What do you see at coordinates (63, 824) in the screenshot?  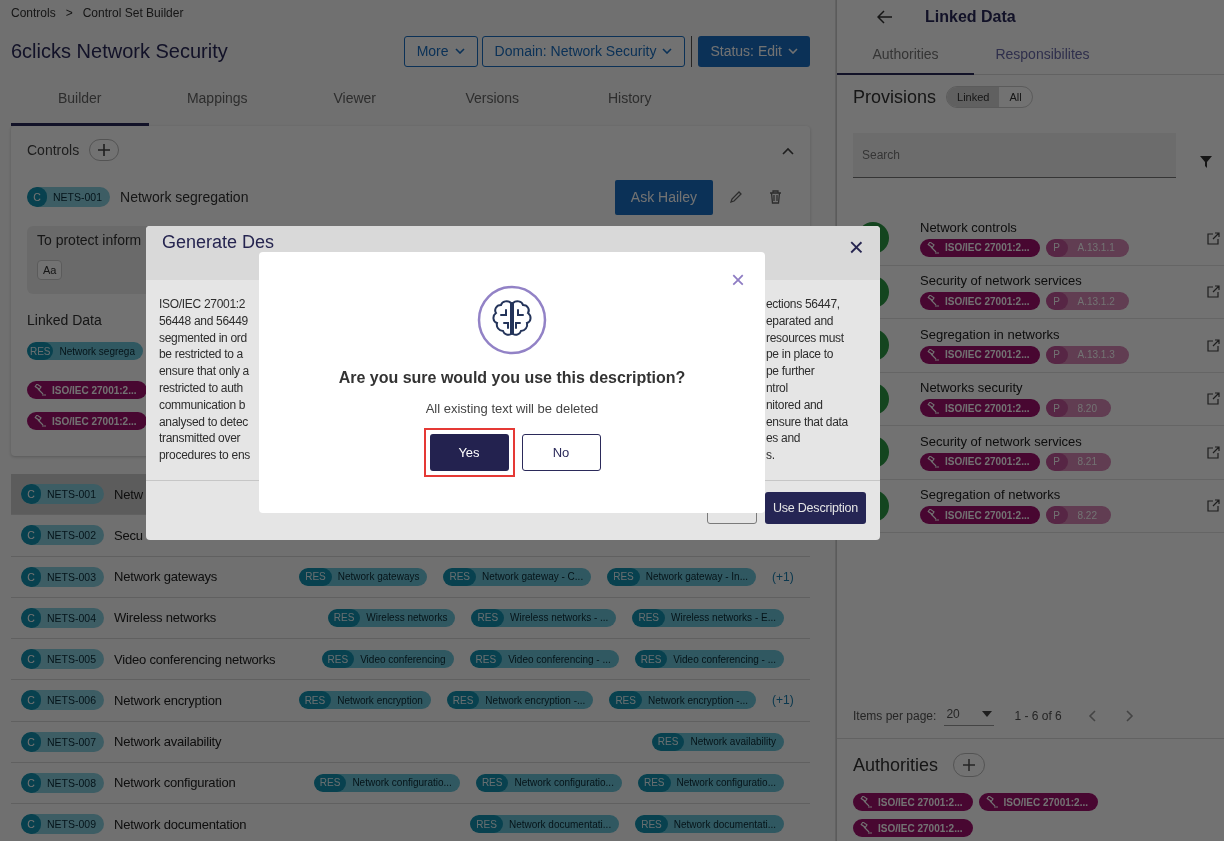 I see `control-id-chip: C NETS-009` at bounding box center [63, 824].